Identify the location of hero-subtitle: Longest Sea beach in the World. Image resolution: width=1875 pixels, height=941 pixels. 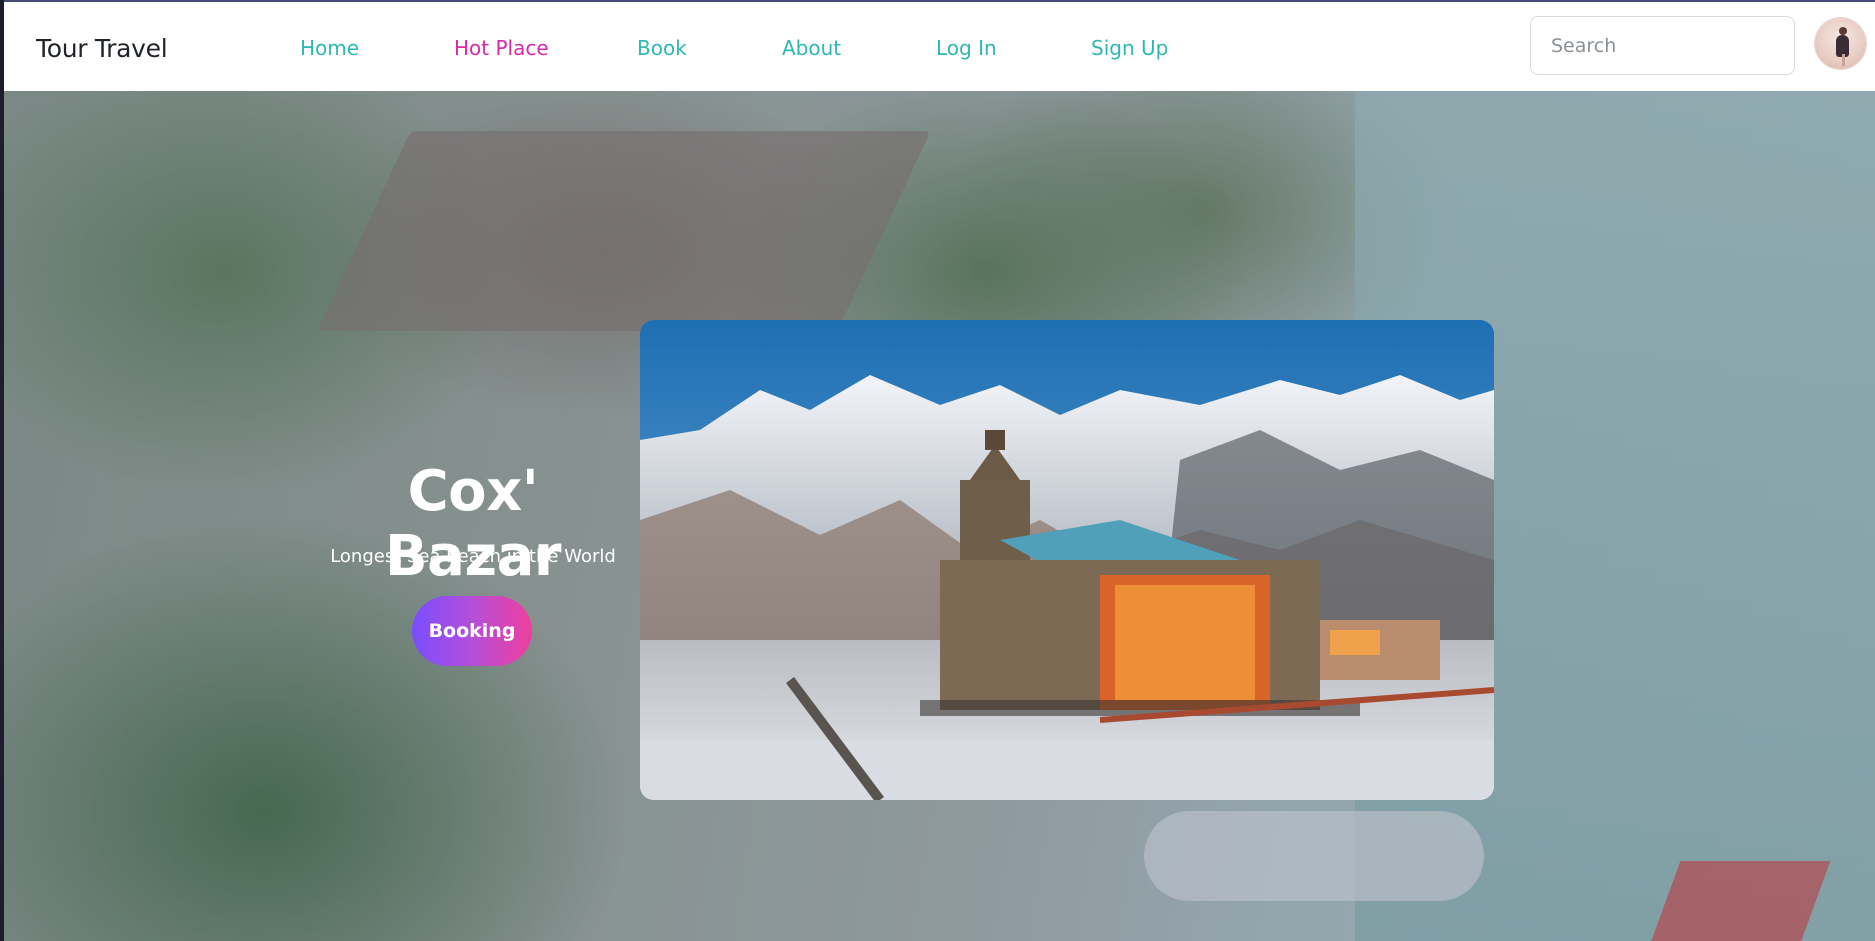
(473, 556).